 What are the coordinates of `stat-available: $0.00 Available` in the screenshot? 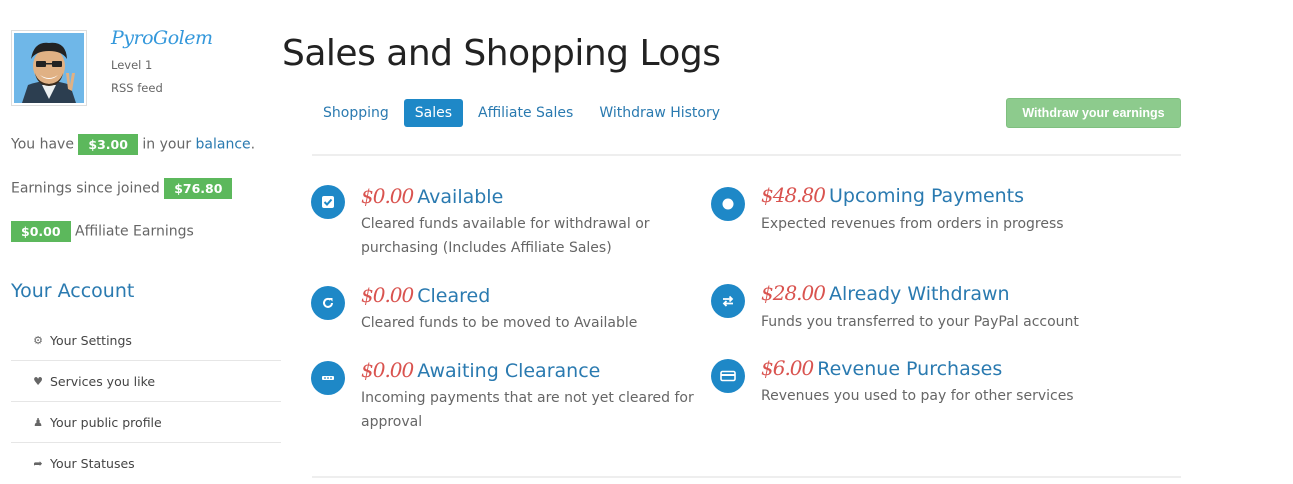 It's located at (432, 196).